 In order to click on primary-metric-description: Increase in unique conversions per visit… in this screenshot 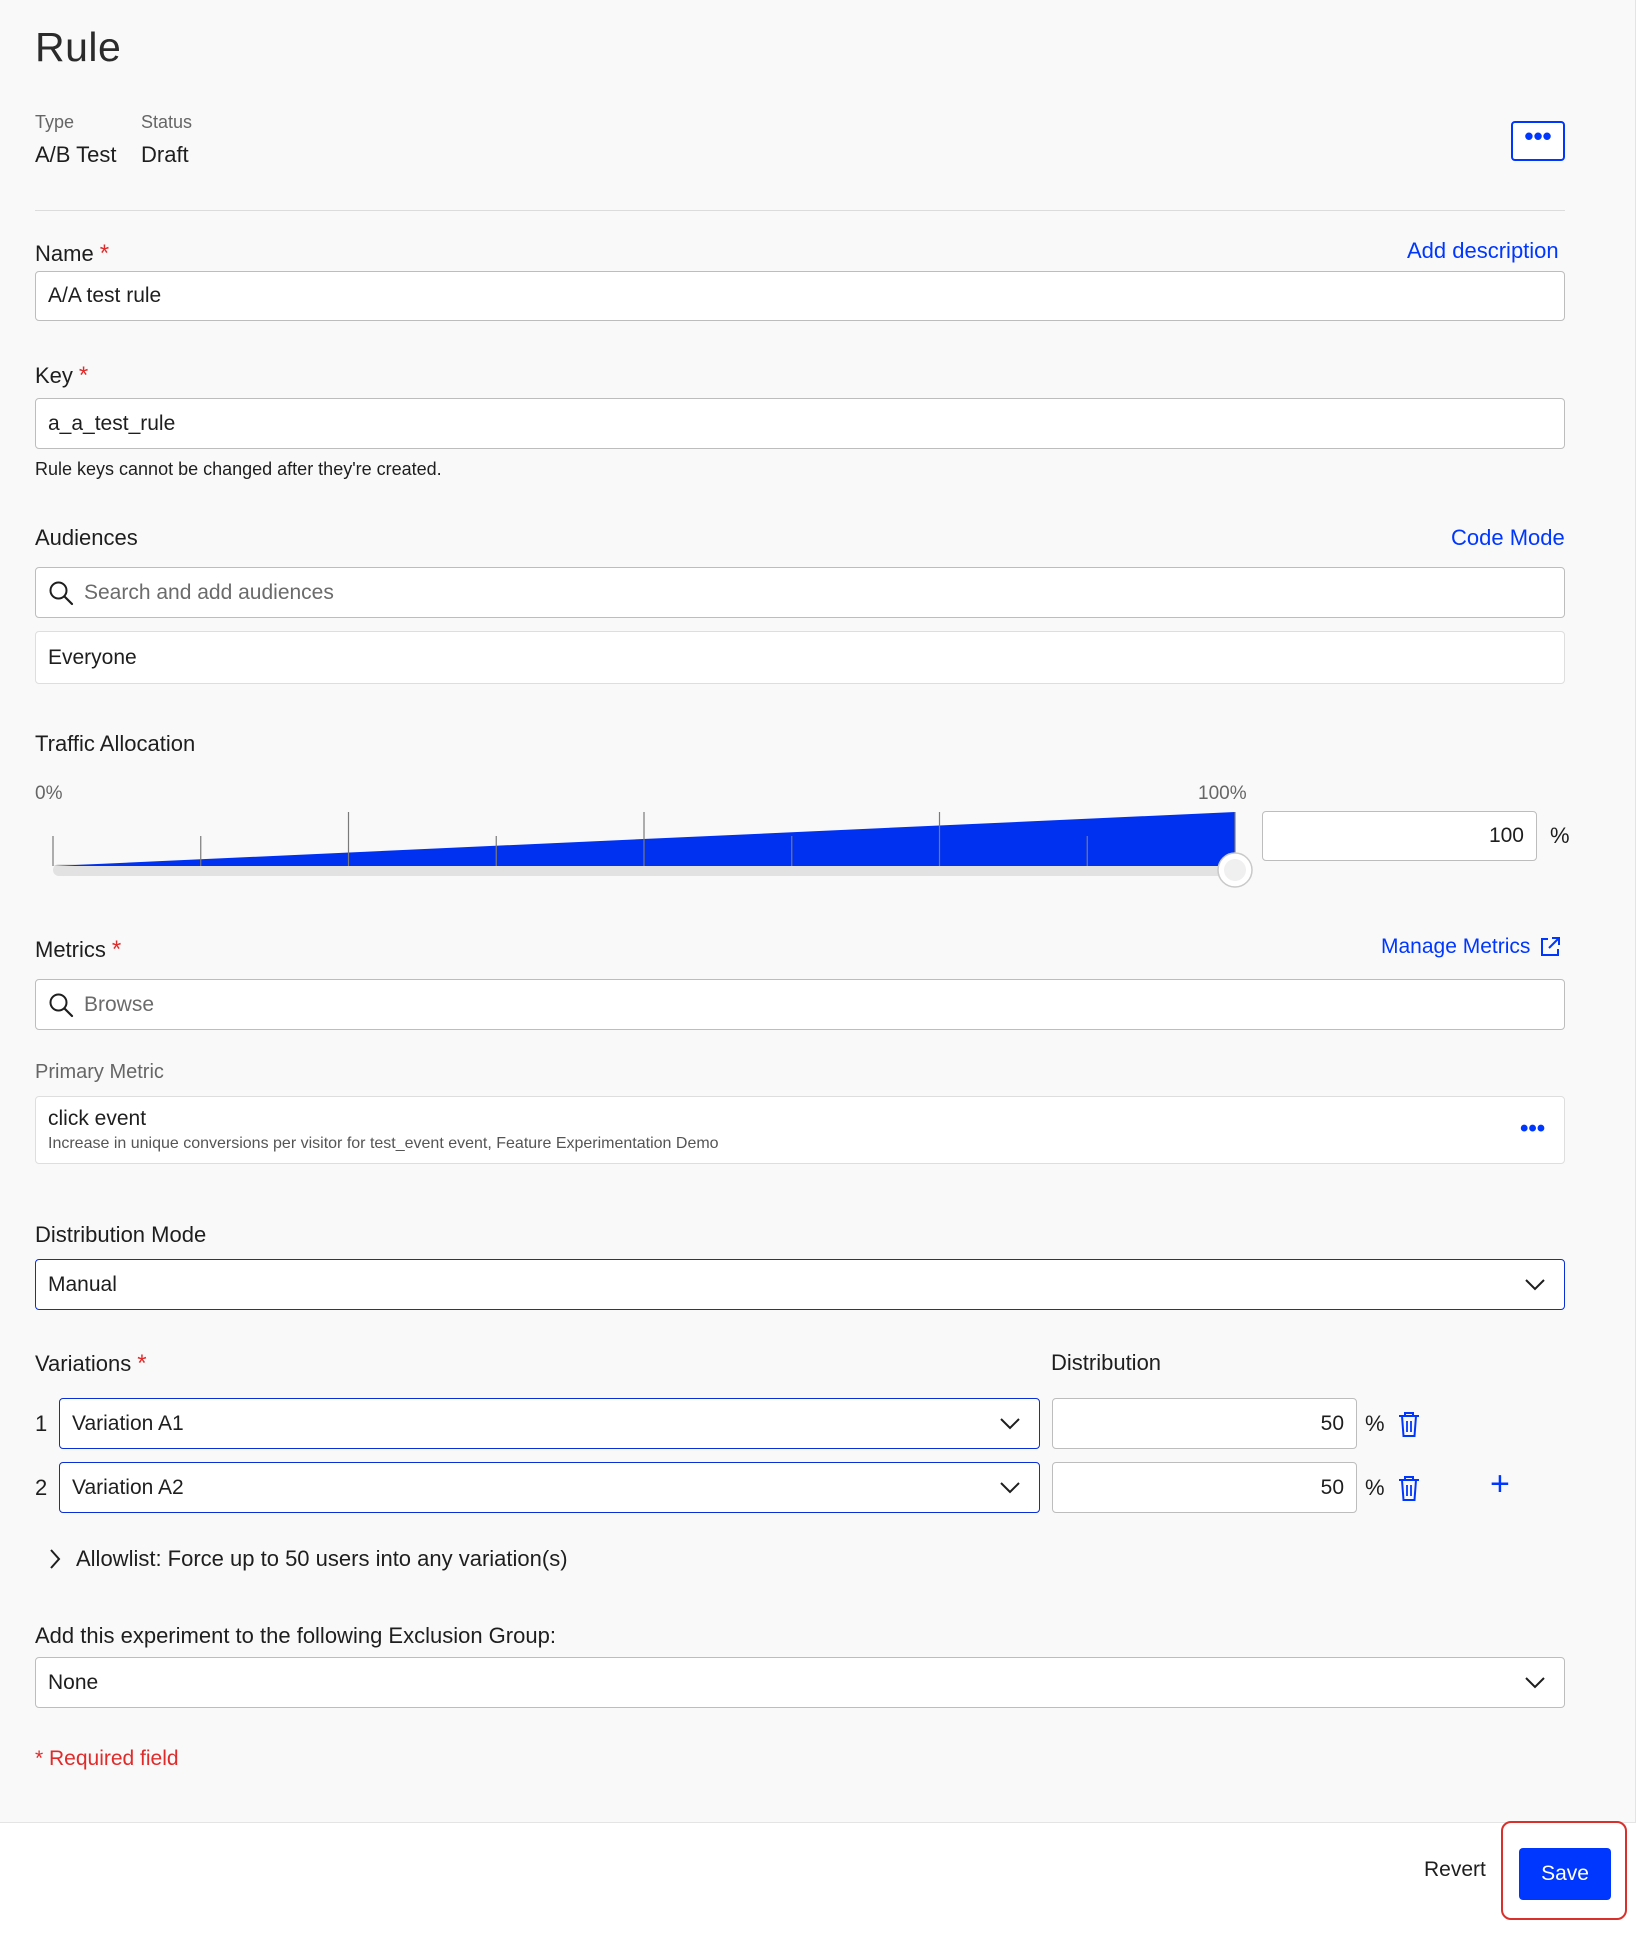, I will do `click(383, 1143)`.